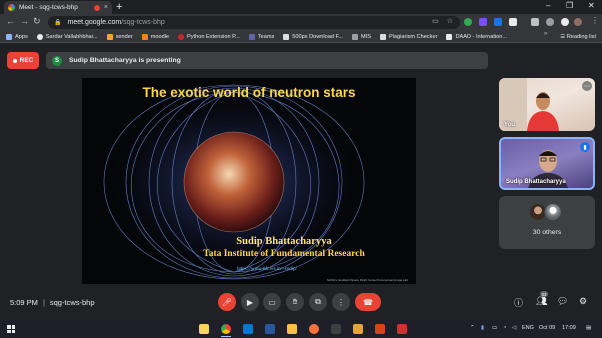 The height and width of the screenshot is (338, 602). What do you see at coordinates (314, 329) in the screenshot?
I see `firefox-icon` at bounding box center [314, 329].